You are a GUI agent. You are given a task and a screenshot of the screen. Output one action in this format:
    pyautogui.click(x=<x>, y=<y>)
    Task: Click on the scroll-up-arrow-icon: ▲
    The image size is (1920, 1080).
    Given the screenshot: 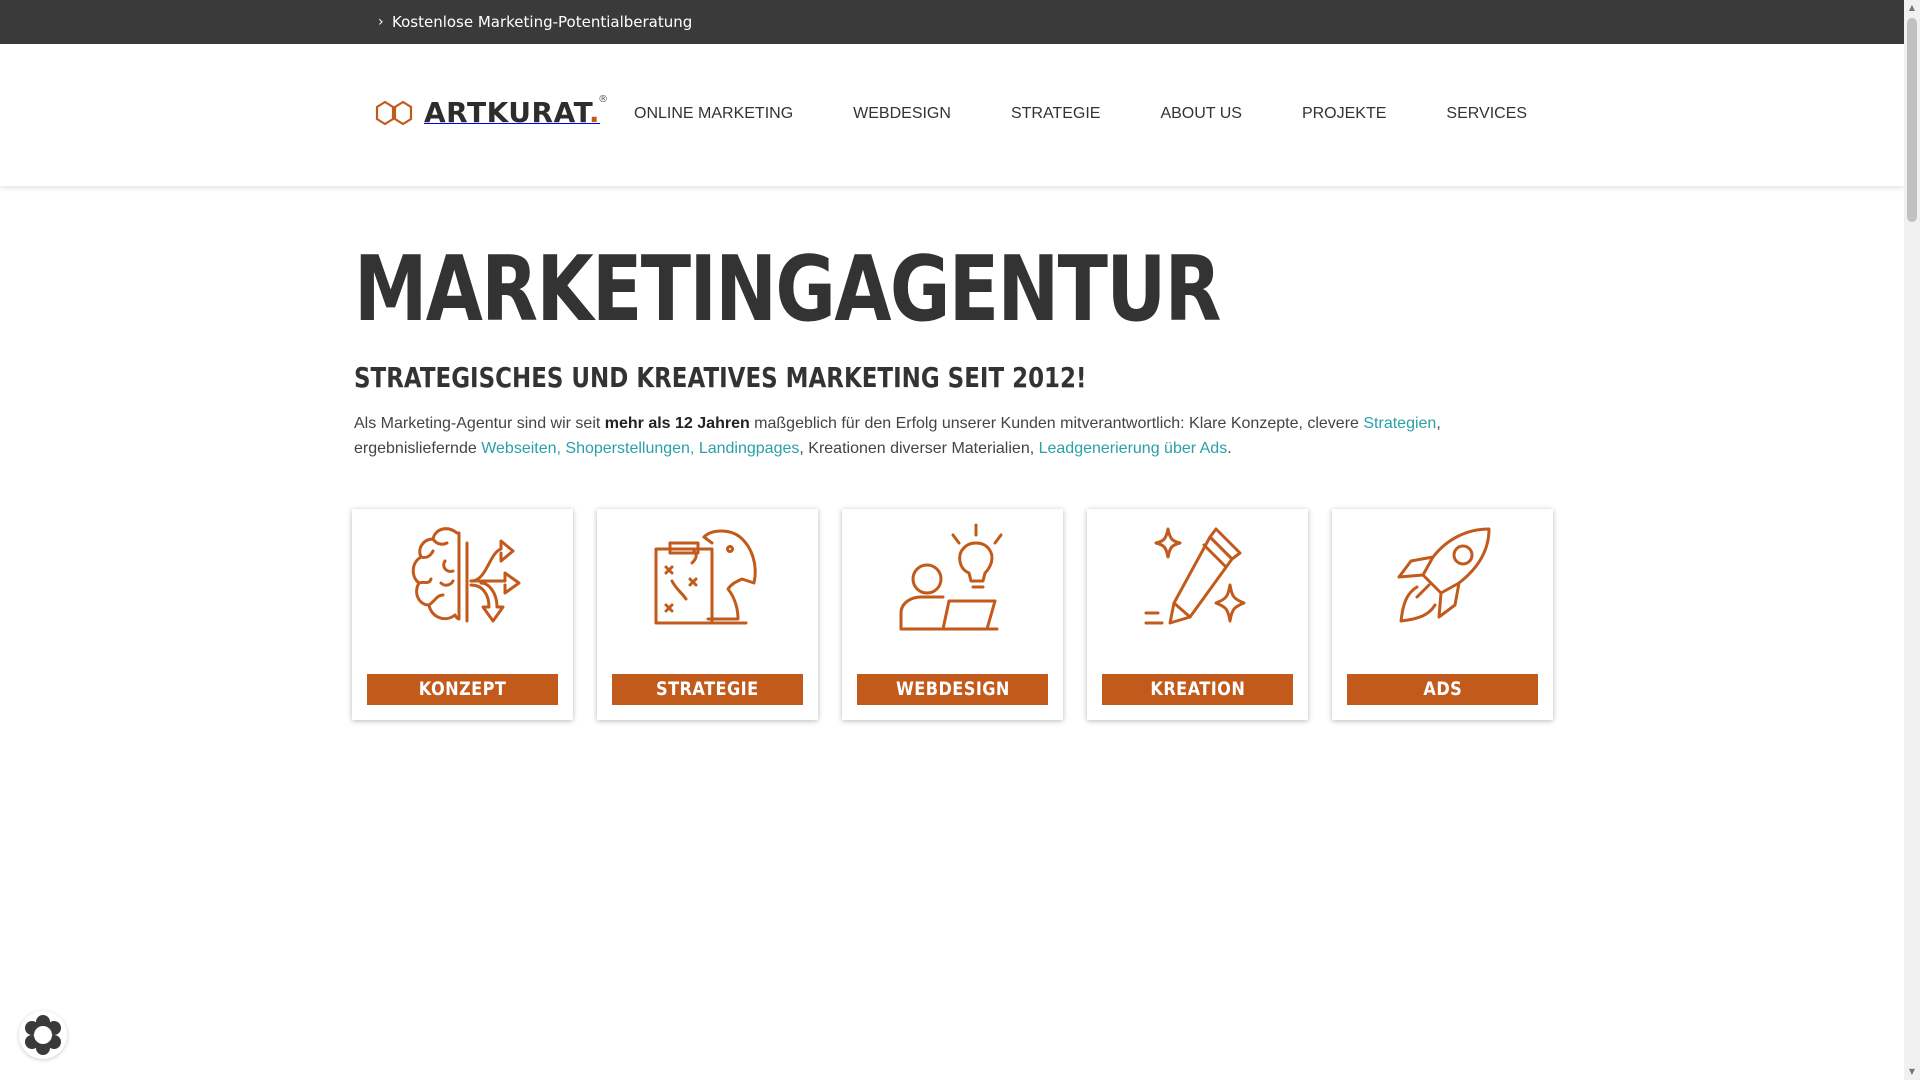 What is the action you would take?
    pyautogui.click(x=1912, y=8)
    